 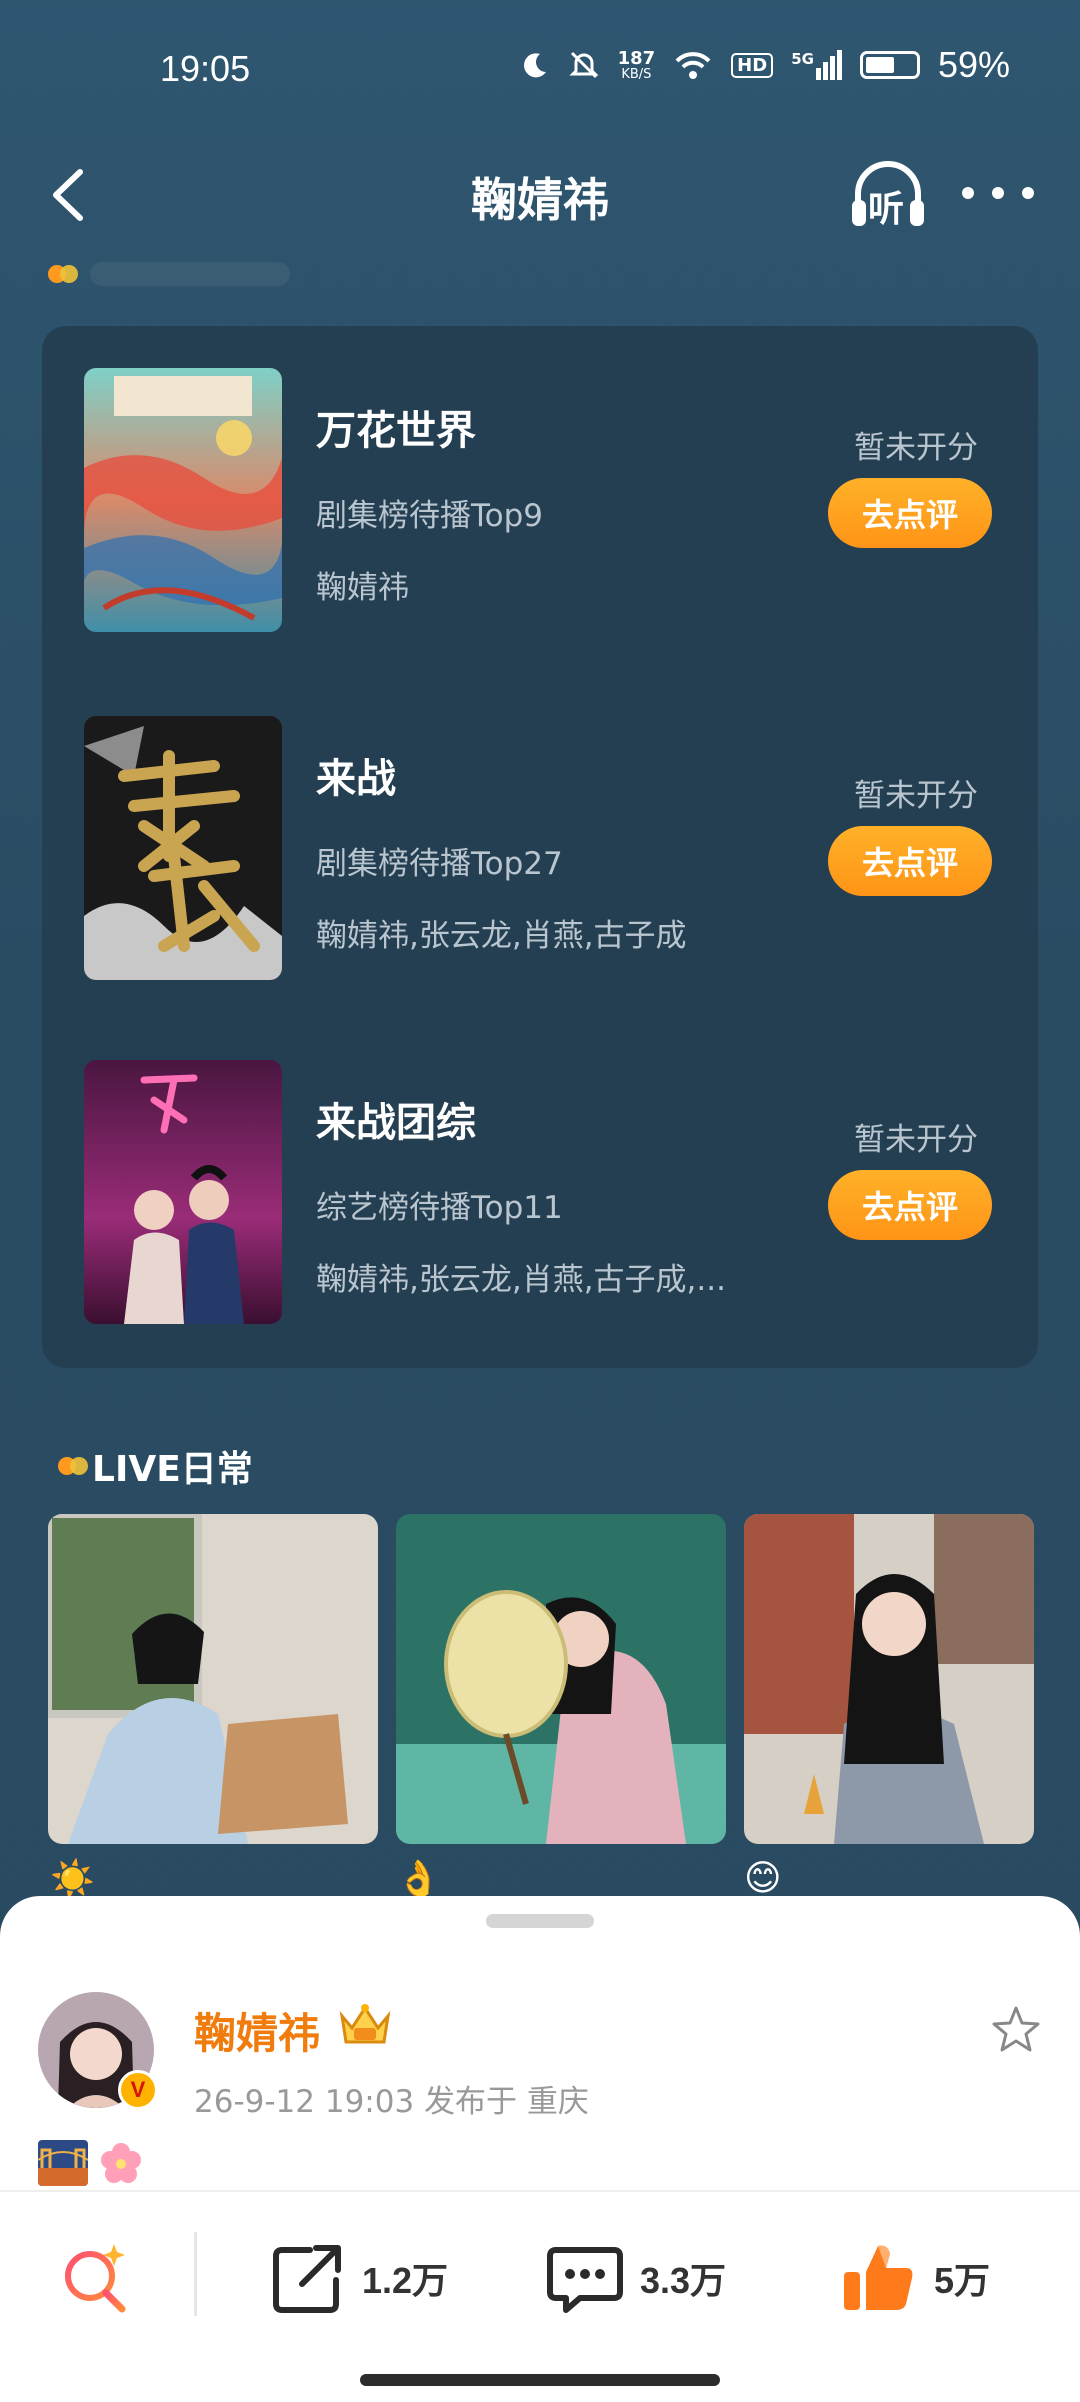 I want to click on star-icon, so click(x=1016, y=2029).